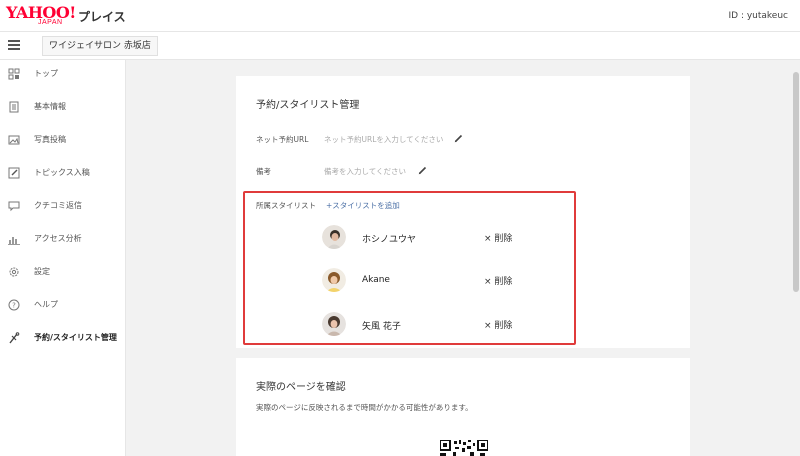 The height and width of the screenshot is (456, 800). Describe the element at coordinates (102, 17) in the screenshot. I see `logo-product-text: プレイス` at that location.